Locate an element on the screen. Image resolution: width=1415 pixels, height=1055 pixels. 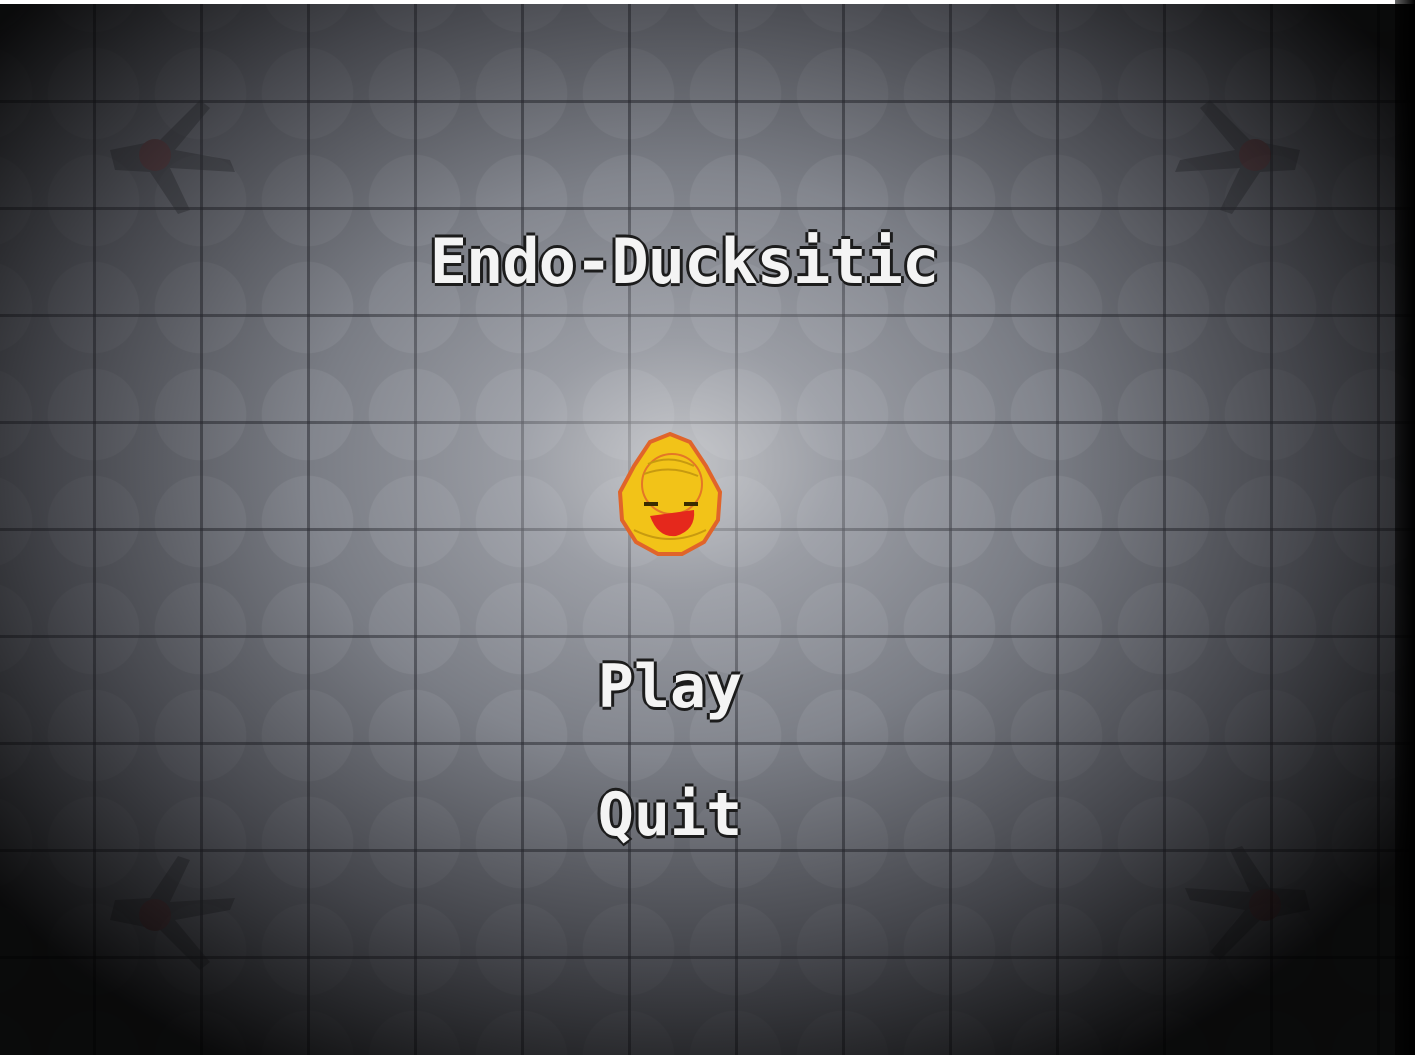
rubber-duck-icon is located at coordinates (670, 493).